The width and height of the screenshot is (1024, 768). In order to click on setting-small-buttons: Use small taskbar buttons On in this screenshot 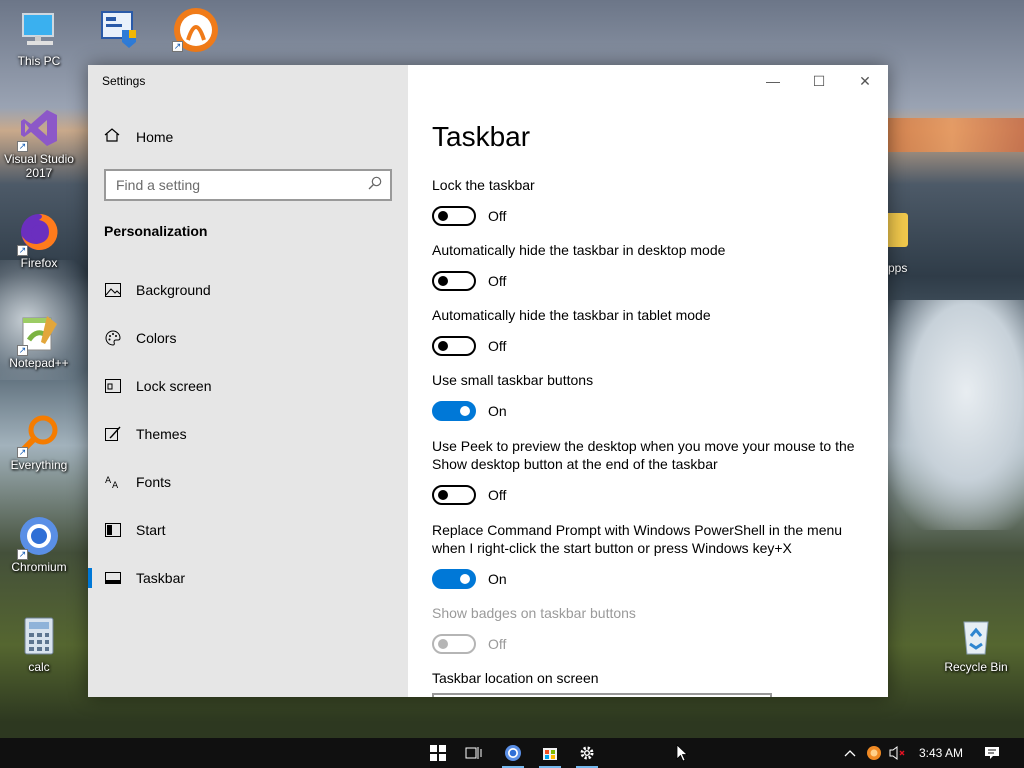, I will do `click(652, 396)`.